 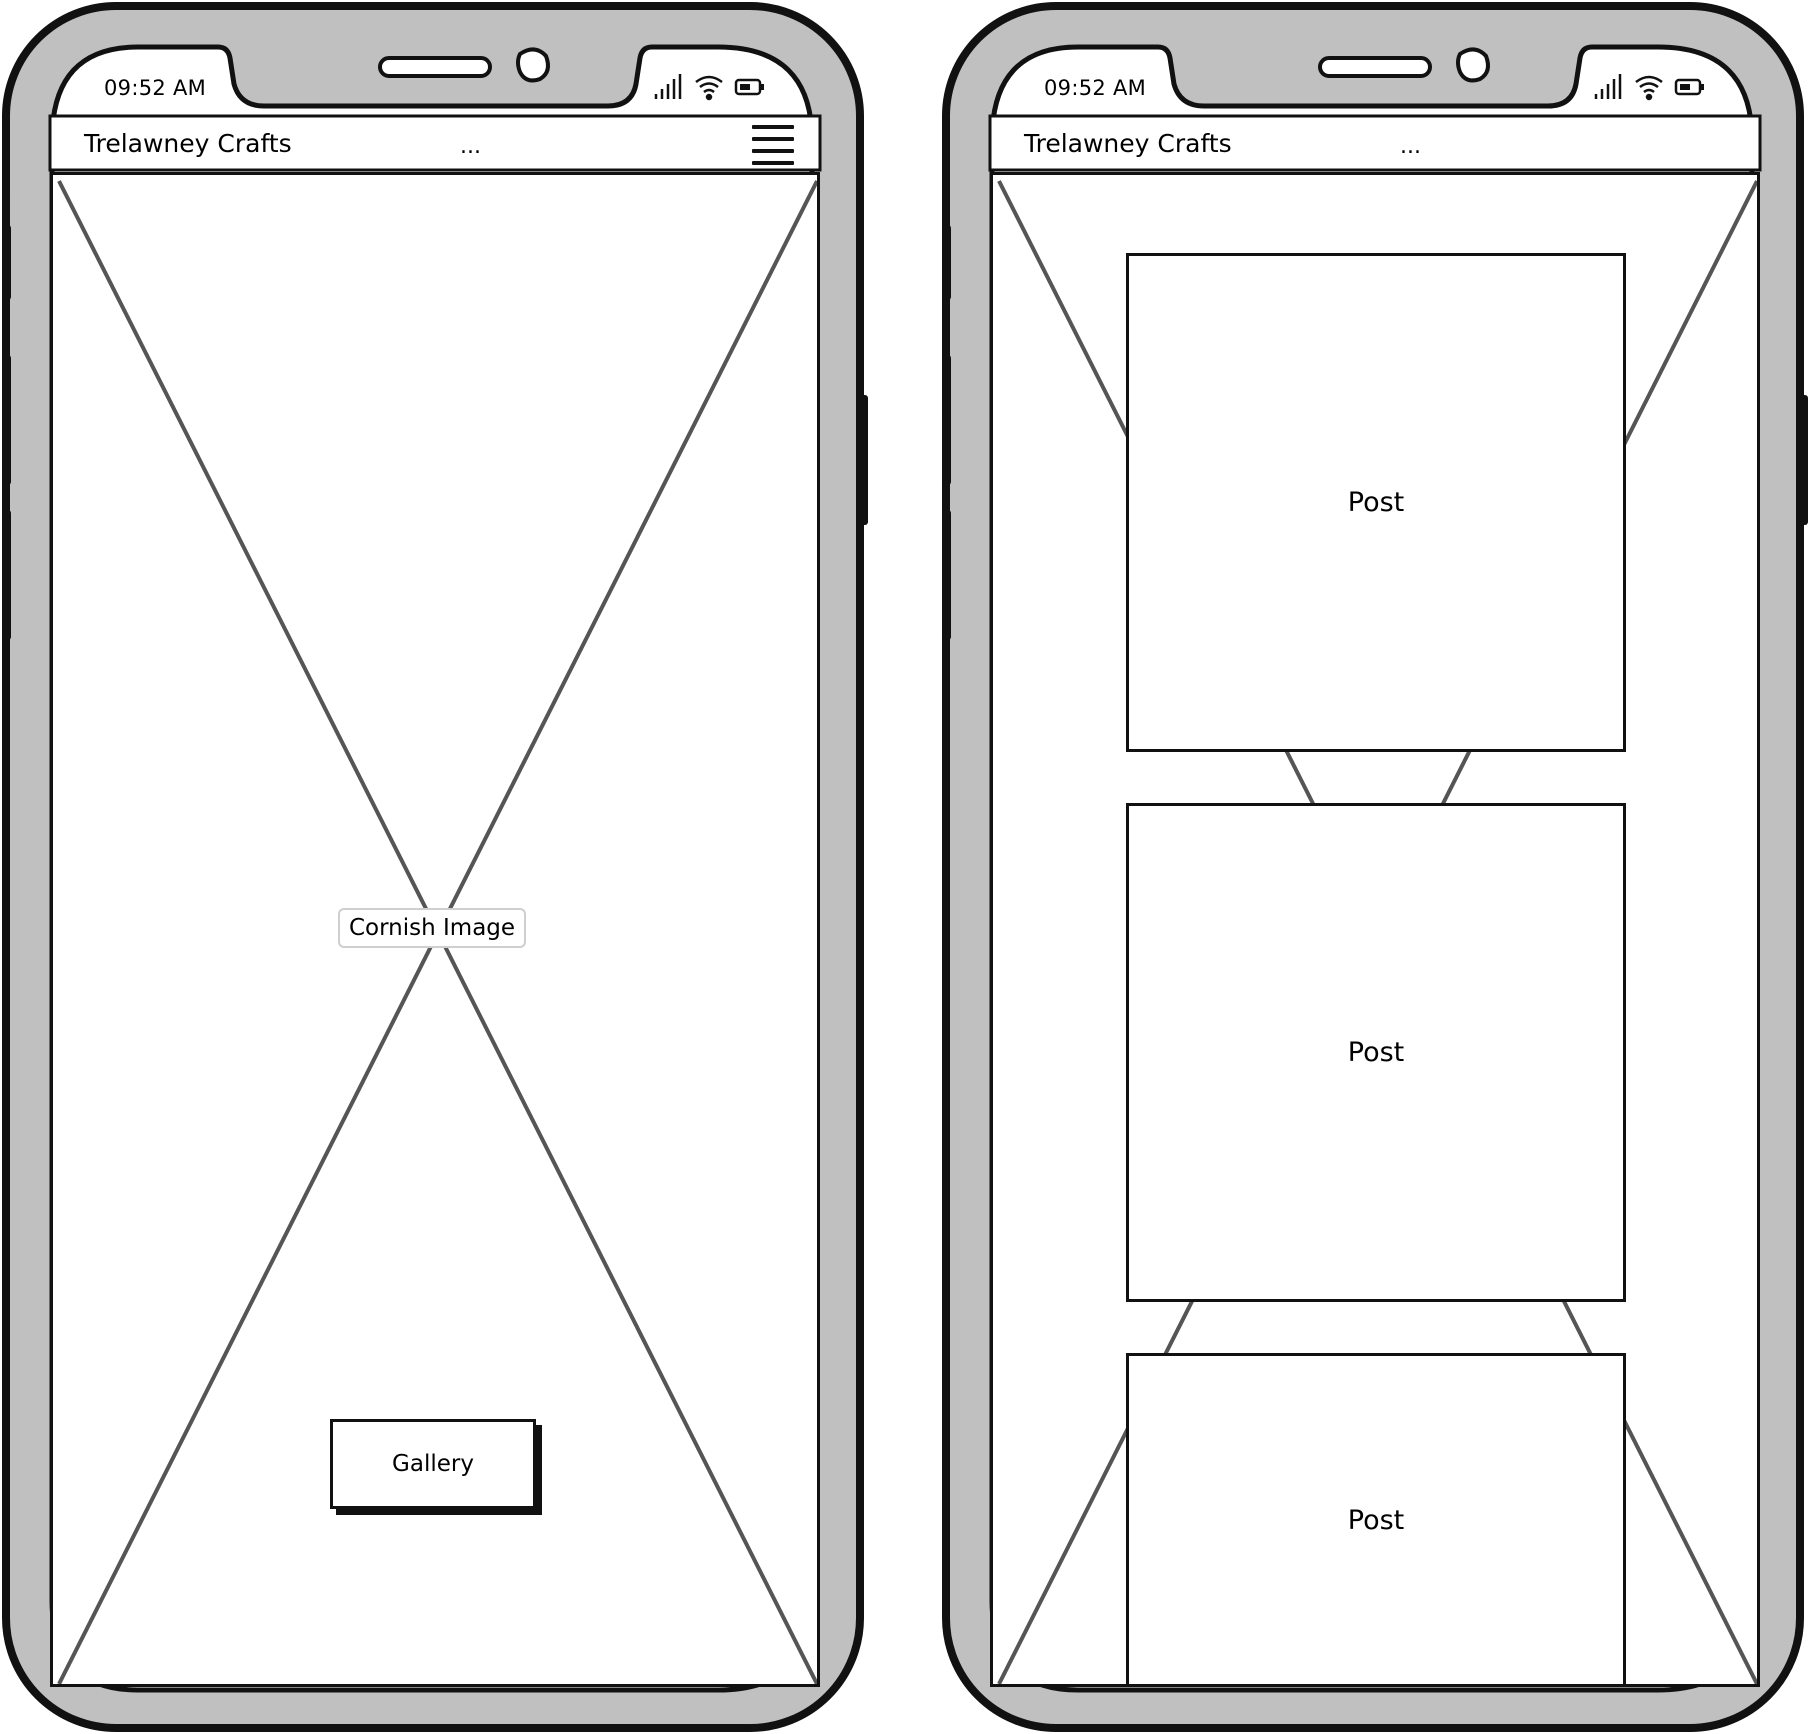 I want to click on gallery-button: Gallery, so click(x=433, y=1464).